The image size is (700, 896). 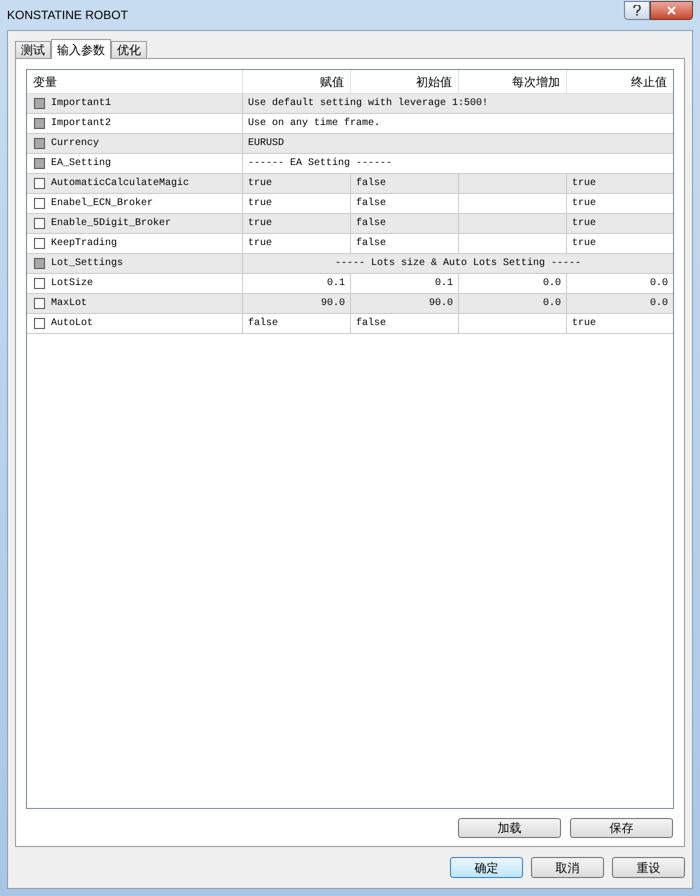 I want to click on table-cell-text: ------ EA Setting ------, so click(x=320, y=163).